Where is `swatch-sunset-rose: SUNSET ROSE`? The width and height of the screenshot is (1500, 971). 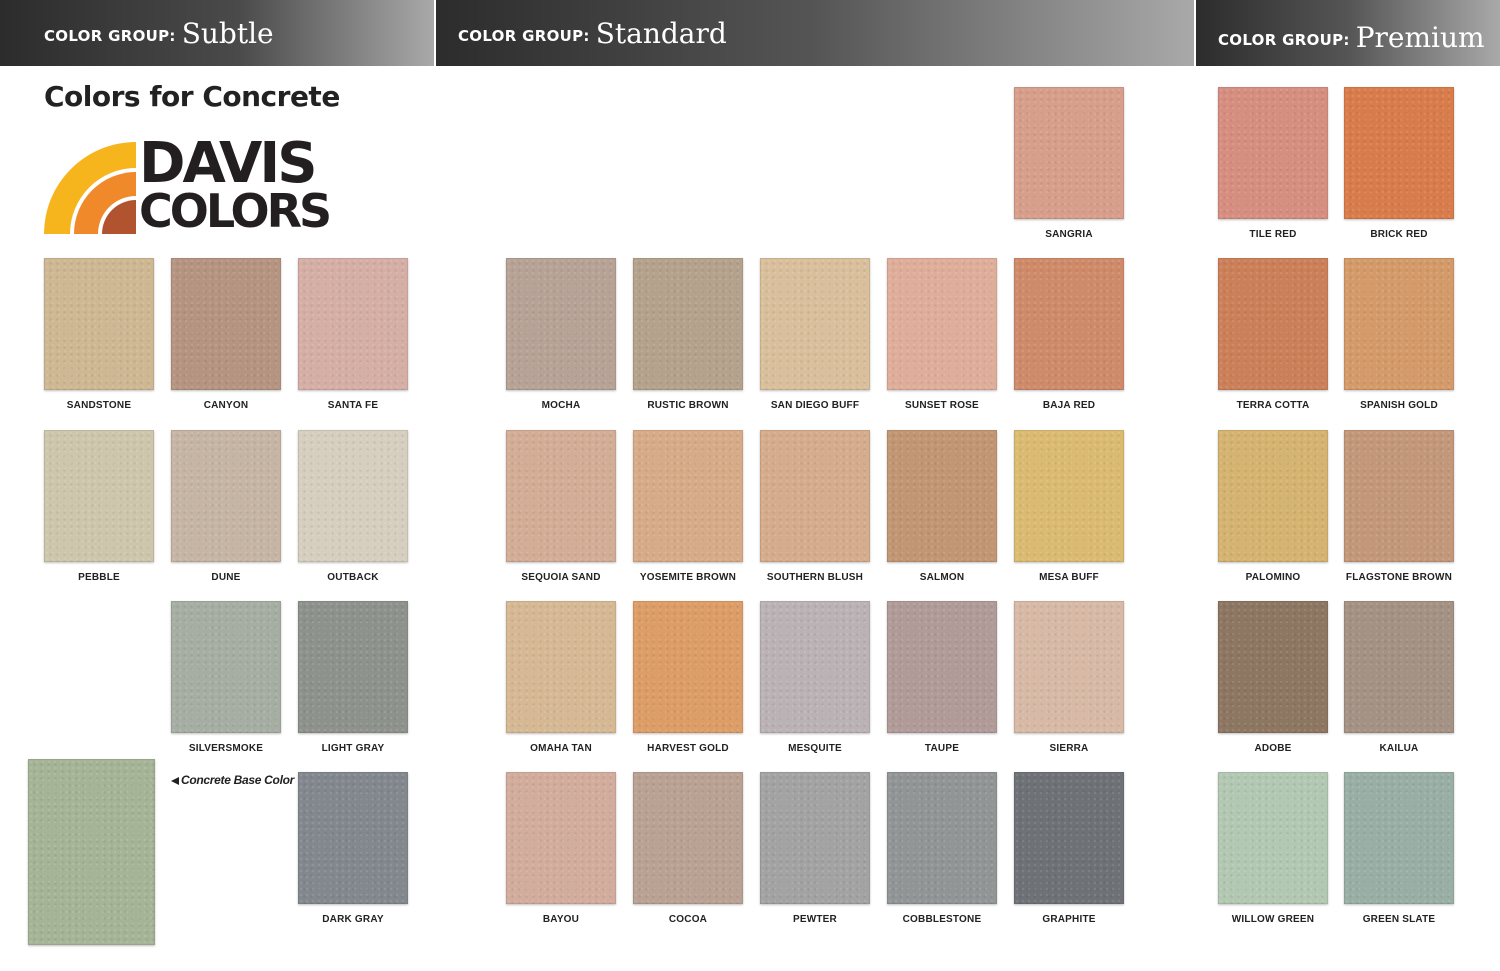
swatch-sunset-rose: SUNSET ROSE is located at coordinates (942, 334).